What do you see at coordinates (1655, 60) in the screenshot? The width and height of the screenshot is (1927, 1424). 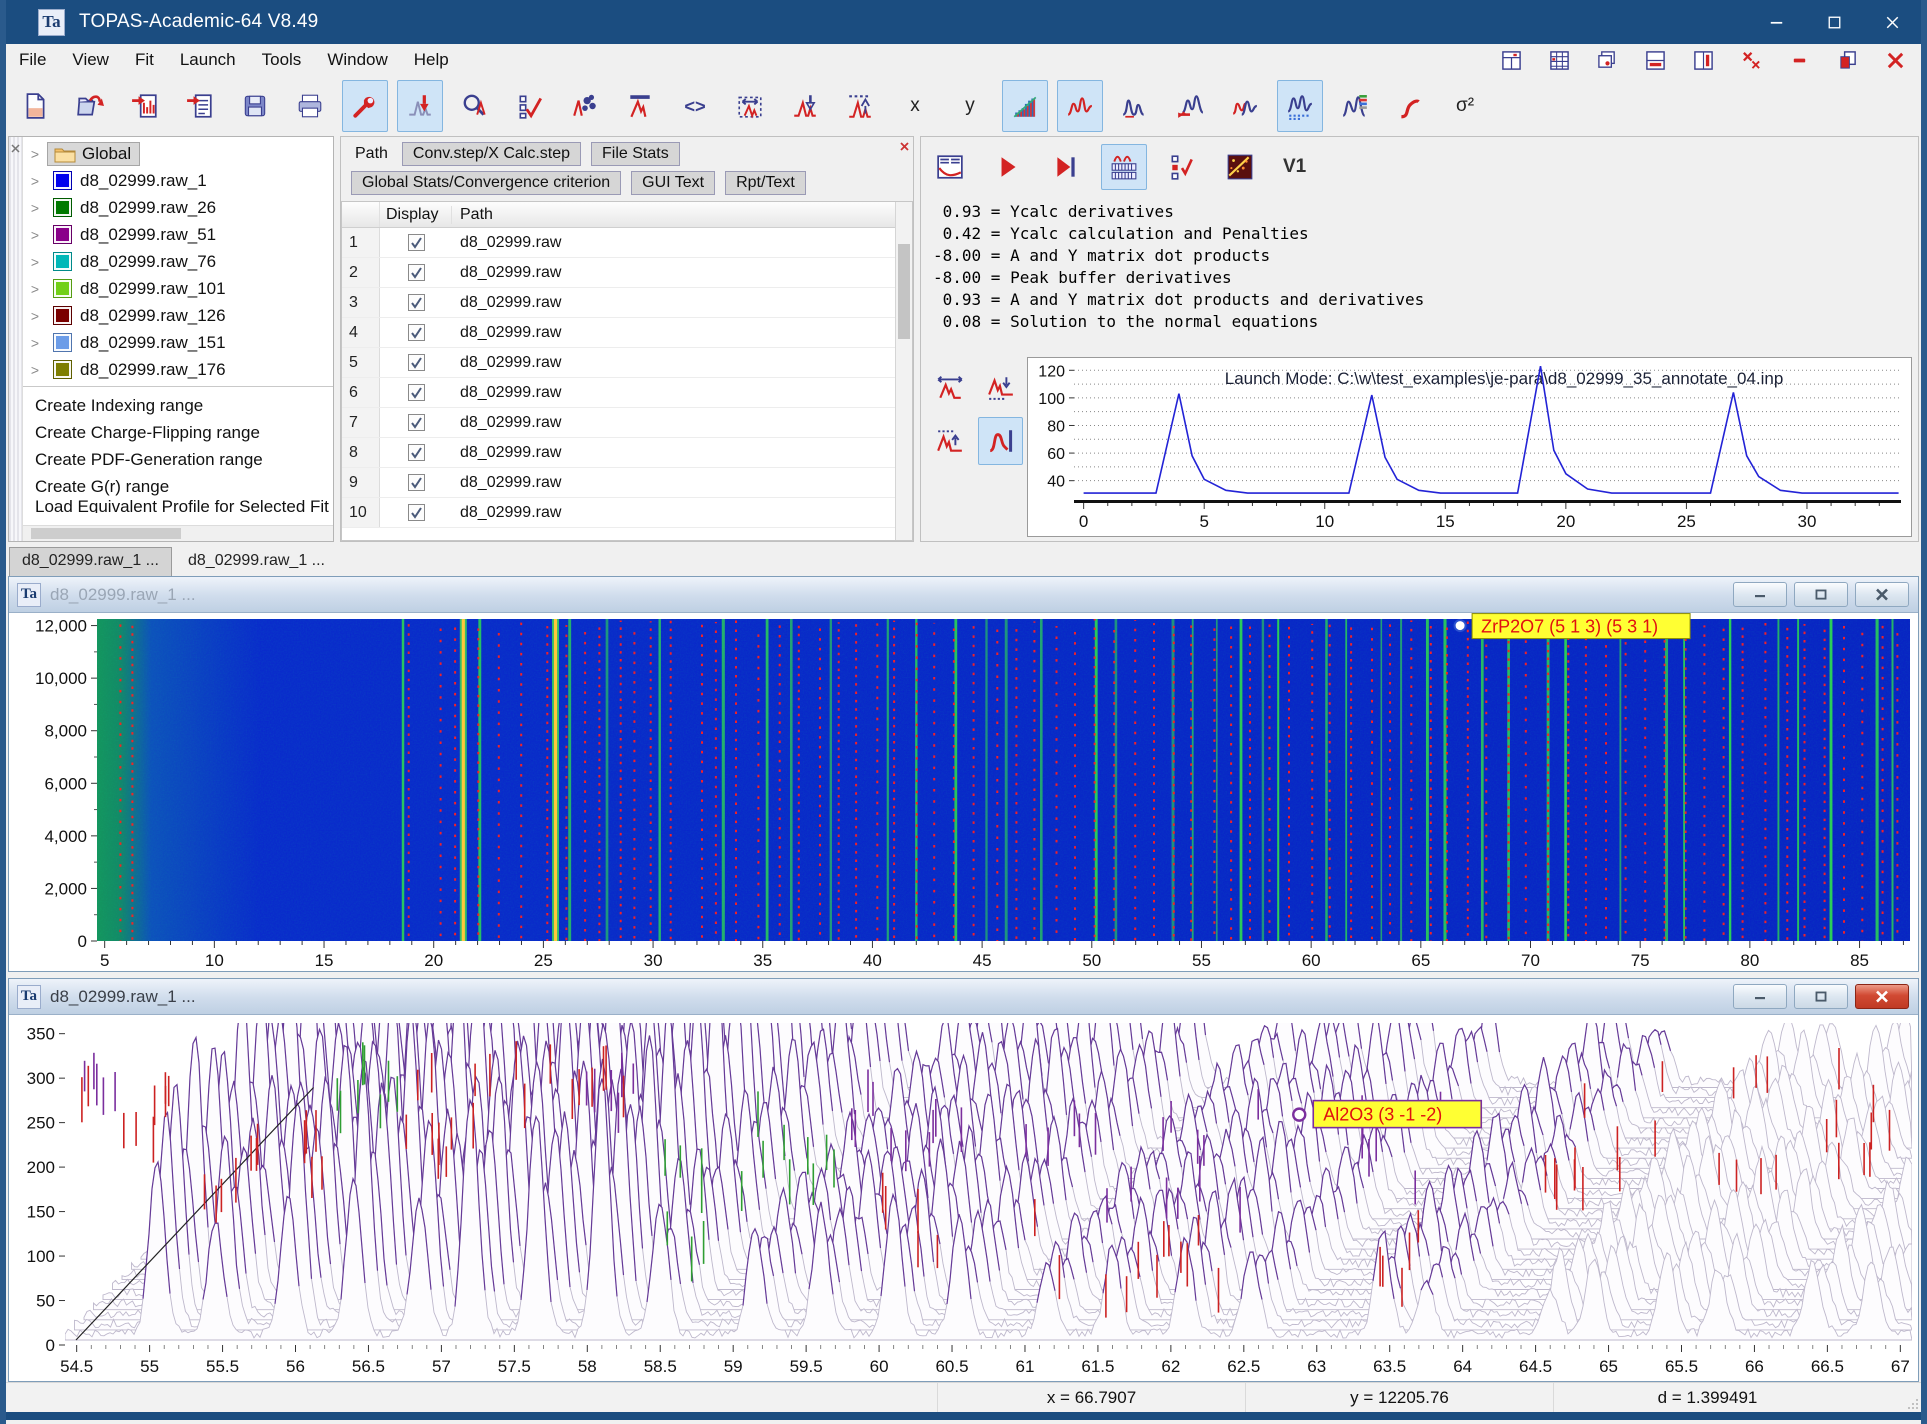 I see `mdi-tile-horizontal-button` at bounding box center [1655, 60].